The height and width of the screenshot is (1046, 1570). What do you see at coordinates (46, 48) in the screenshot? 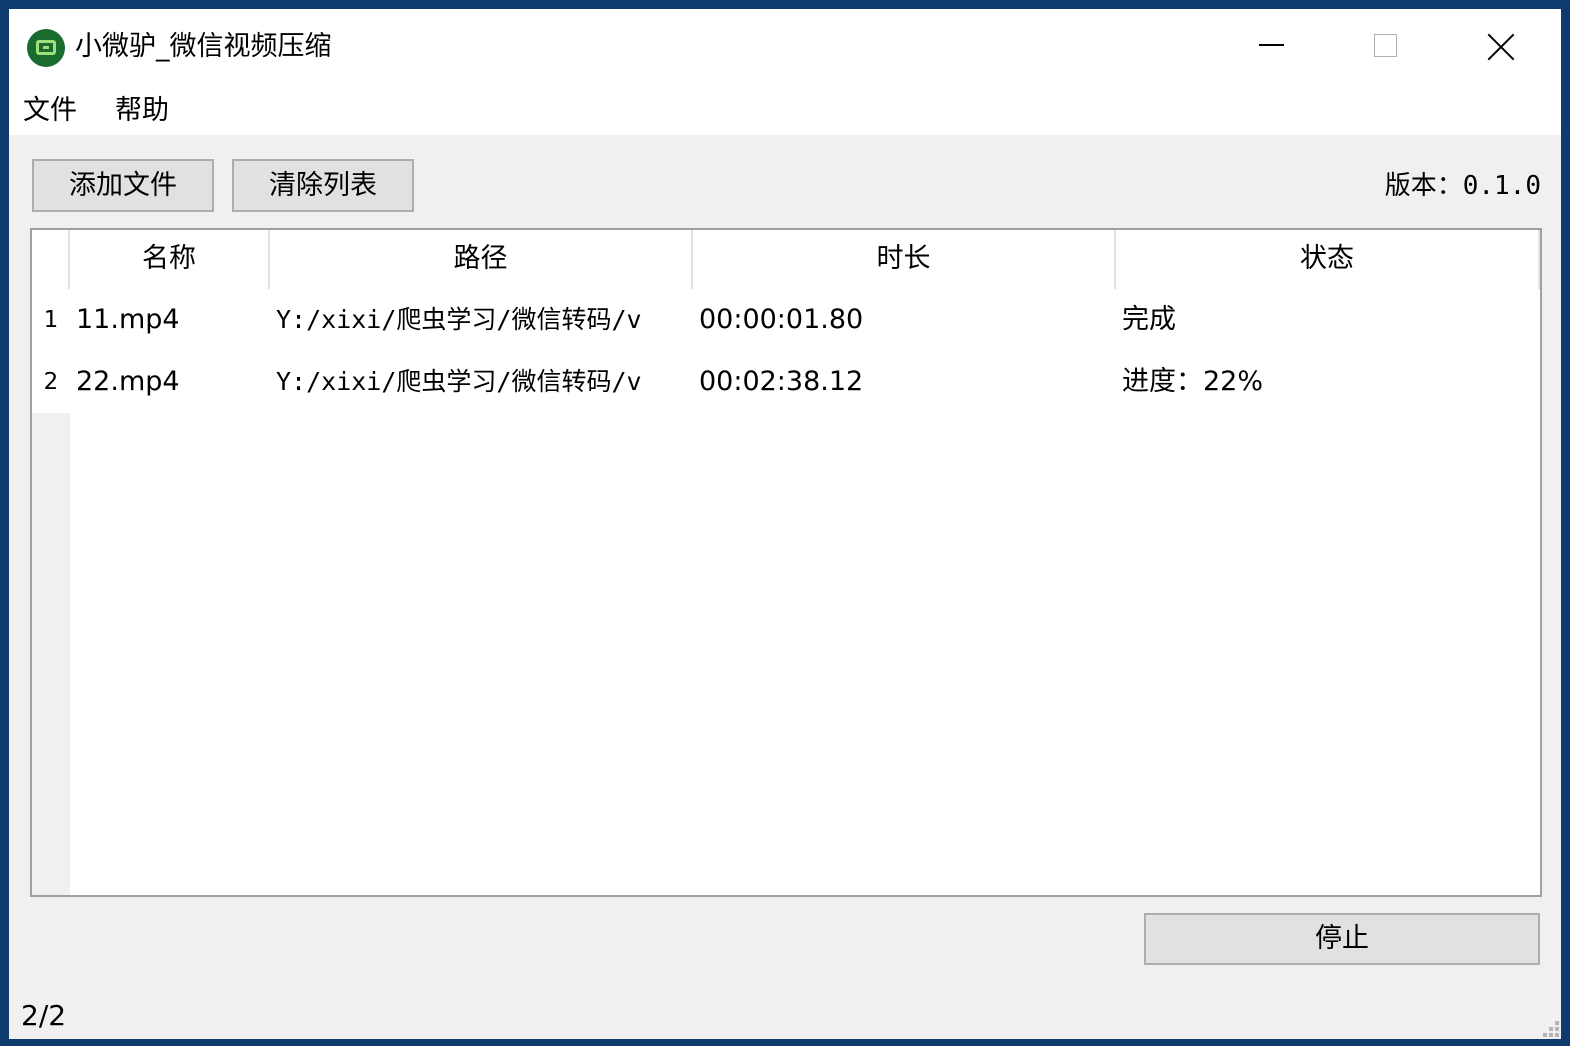
I see `app-logo-icon` at bounding box center [46, 48].